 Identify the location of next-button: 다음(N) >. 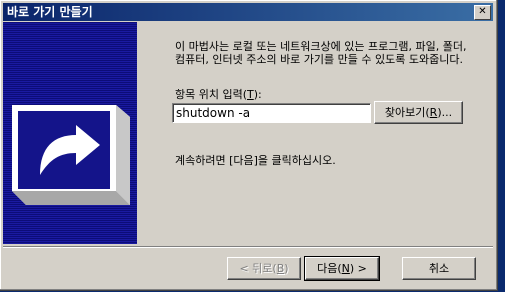
(342, 268).